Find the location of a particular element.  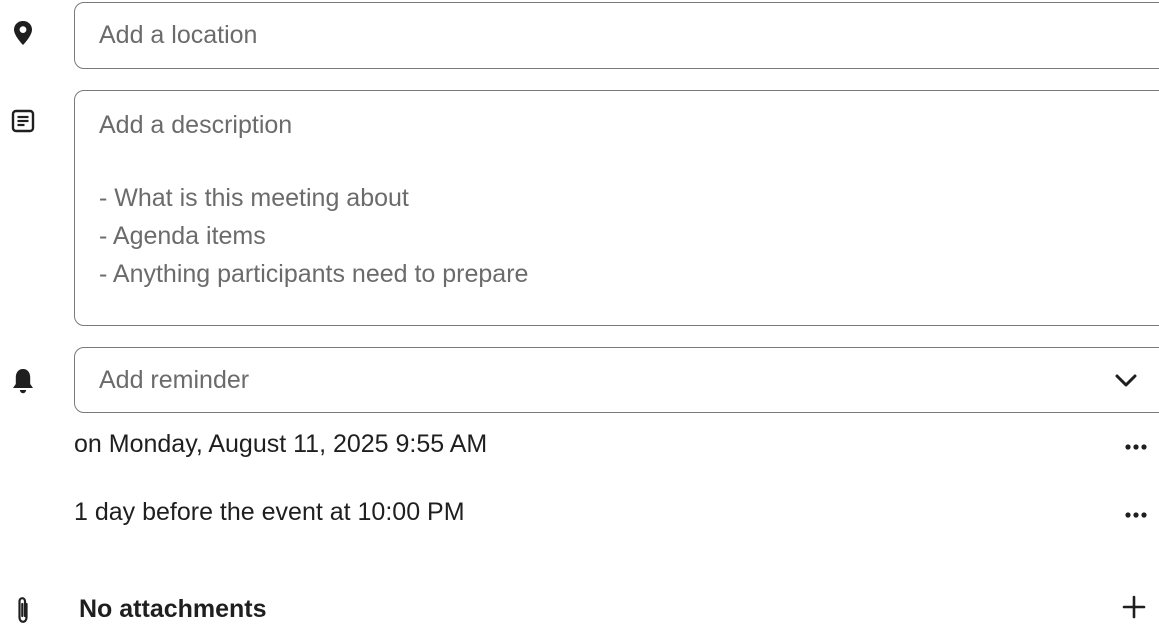

add-attachment-button is located at coordinates (1134, 609).